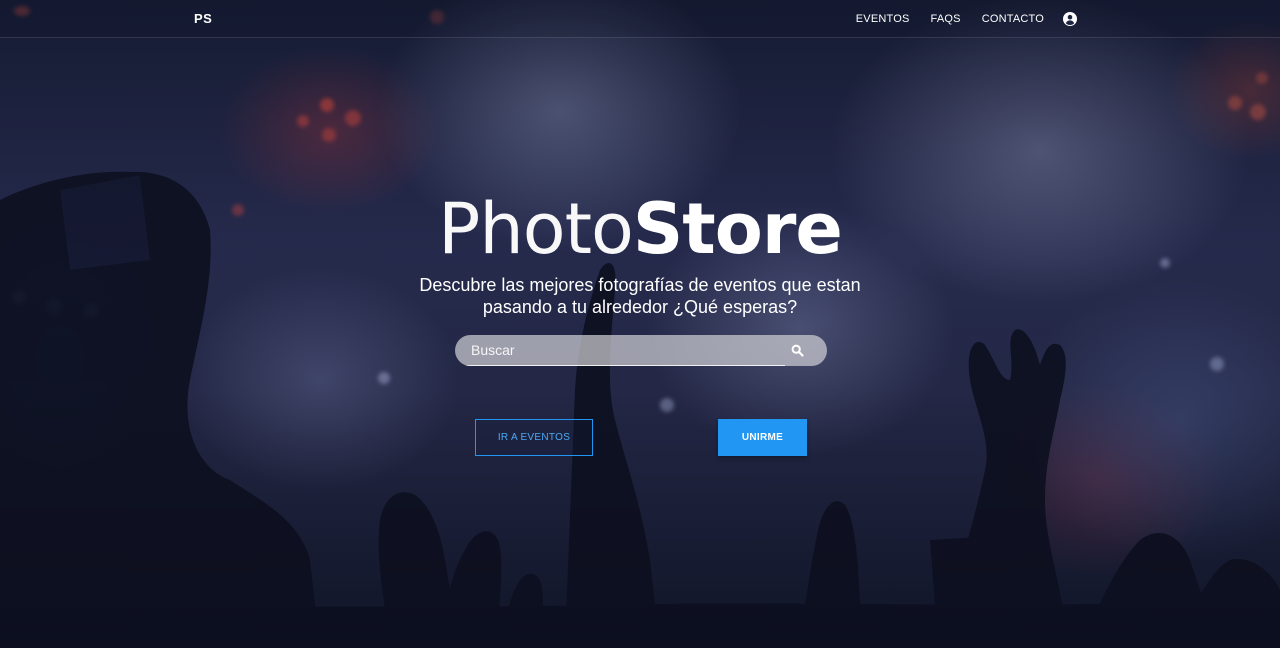  What do you see at coordinates (534, 437) in the screenshot?
I see `go-to-events-button: IR A EVENTOS` at bounding box center [534, 437].